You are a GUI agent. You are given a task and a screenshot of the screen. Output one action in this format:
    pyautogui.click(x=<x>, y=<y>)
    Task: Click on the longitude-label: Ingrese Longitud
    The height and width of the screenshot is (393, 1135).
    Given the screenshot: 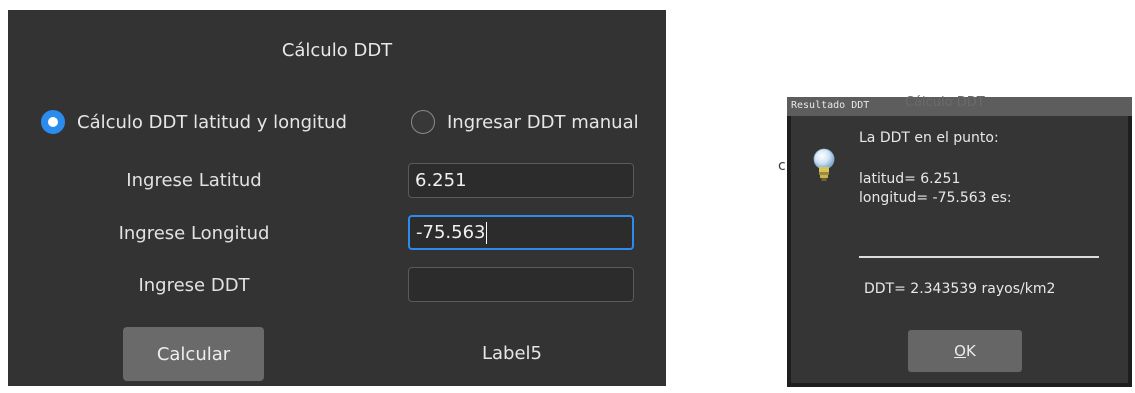 What is the action you would take?
    pyautogui.click(x=194, y=233)
    